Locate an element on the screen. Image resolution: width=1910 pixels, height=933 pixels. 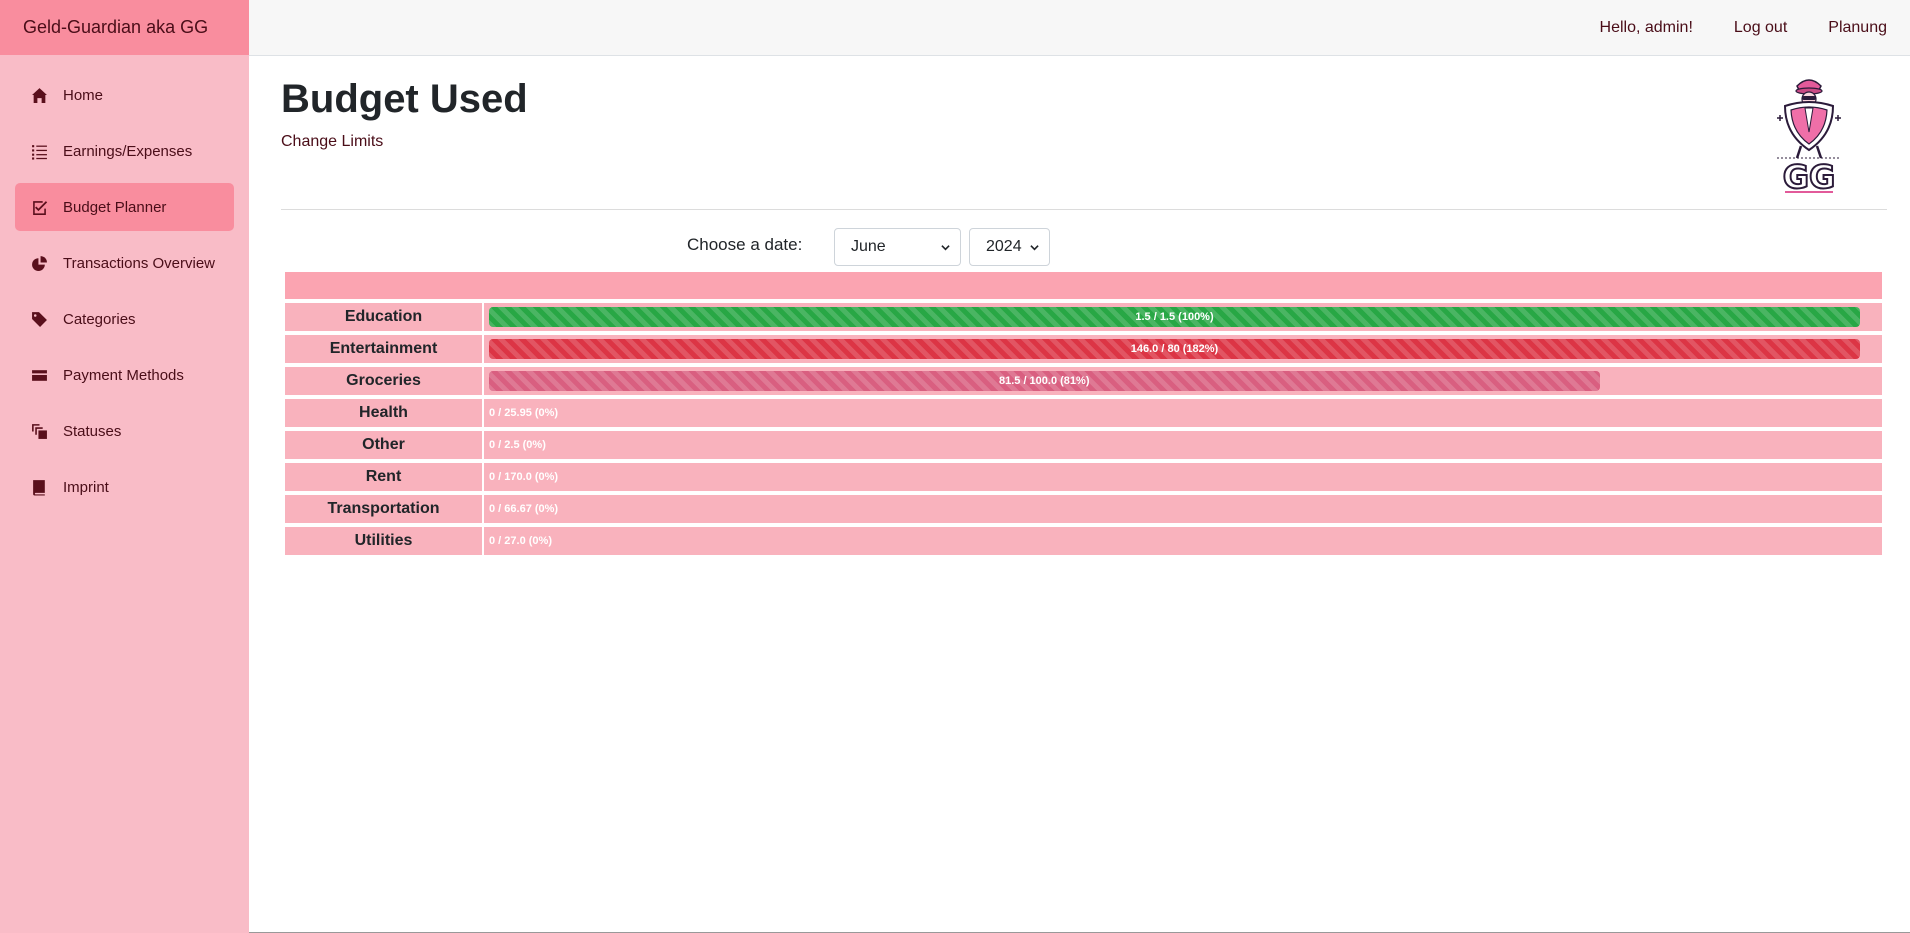
category-cell: Transportation is located at coordinates (384, 509).